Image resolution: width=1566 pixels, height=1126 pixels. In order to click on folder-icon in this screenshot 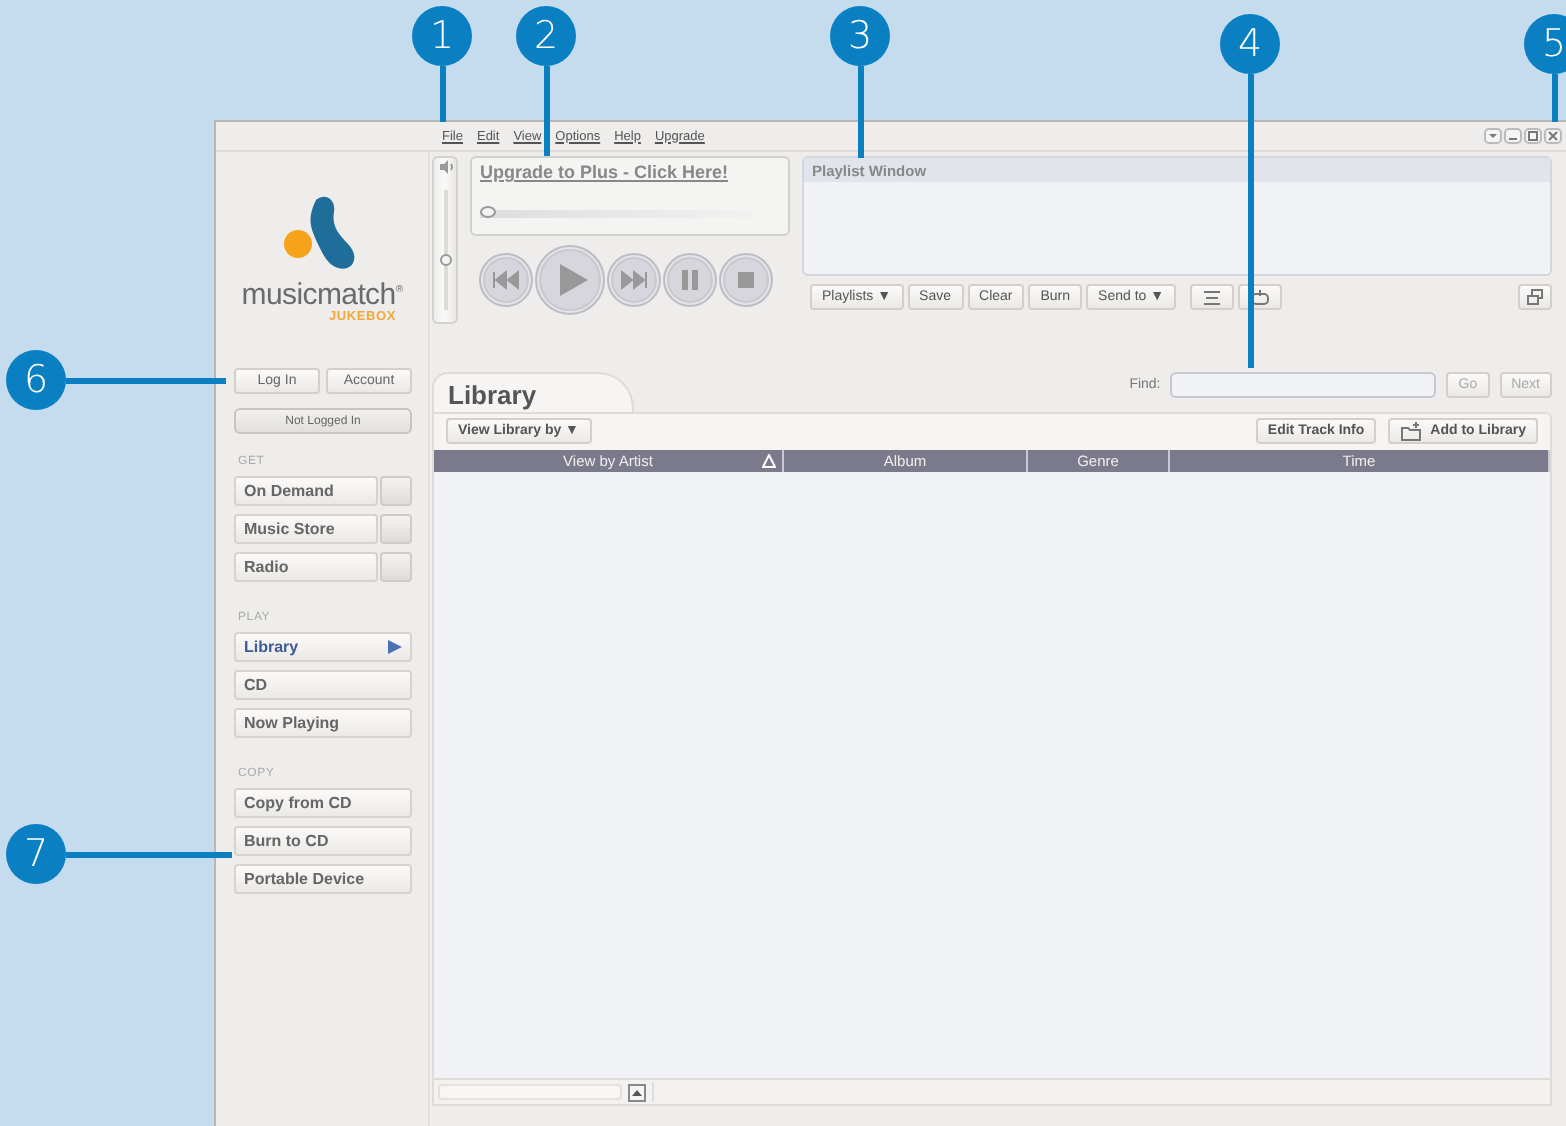, I will do `click(1411, 431)`.